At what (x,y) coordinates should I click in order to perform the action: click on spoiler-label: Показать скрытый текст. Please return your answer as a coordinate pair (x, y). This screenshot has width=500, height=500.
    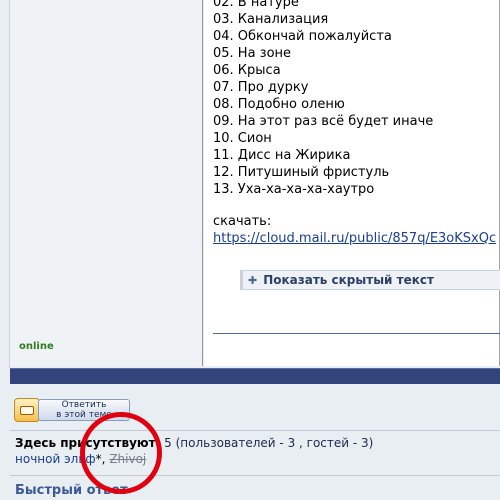
    Looking at the image, I should click on (348, 280).